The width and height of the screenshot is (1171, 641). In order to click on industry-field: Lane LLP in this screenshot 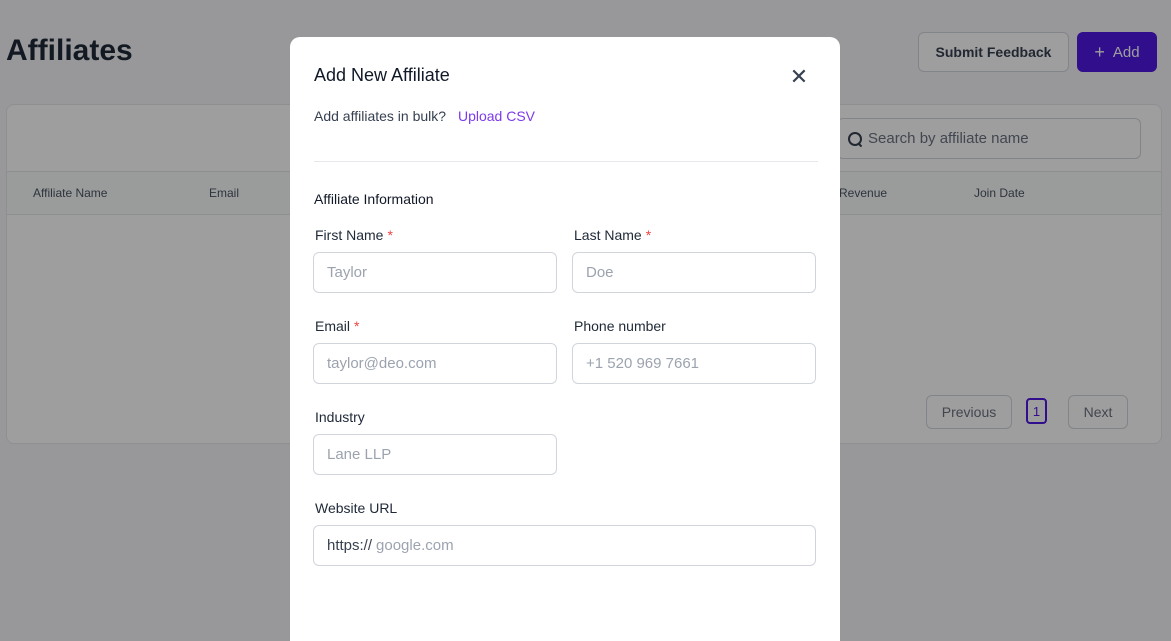, I will do `click(435, 454)`.